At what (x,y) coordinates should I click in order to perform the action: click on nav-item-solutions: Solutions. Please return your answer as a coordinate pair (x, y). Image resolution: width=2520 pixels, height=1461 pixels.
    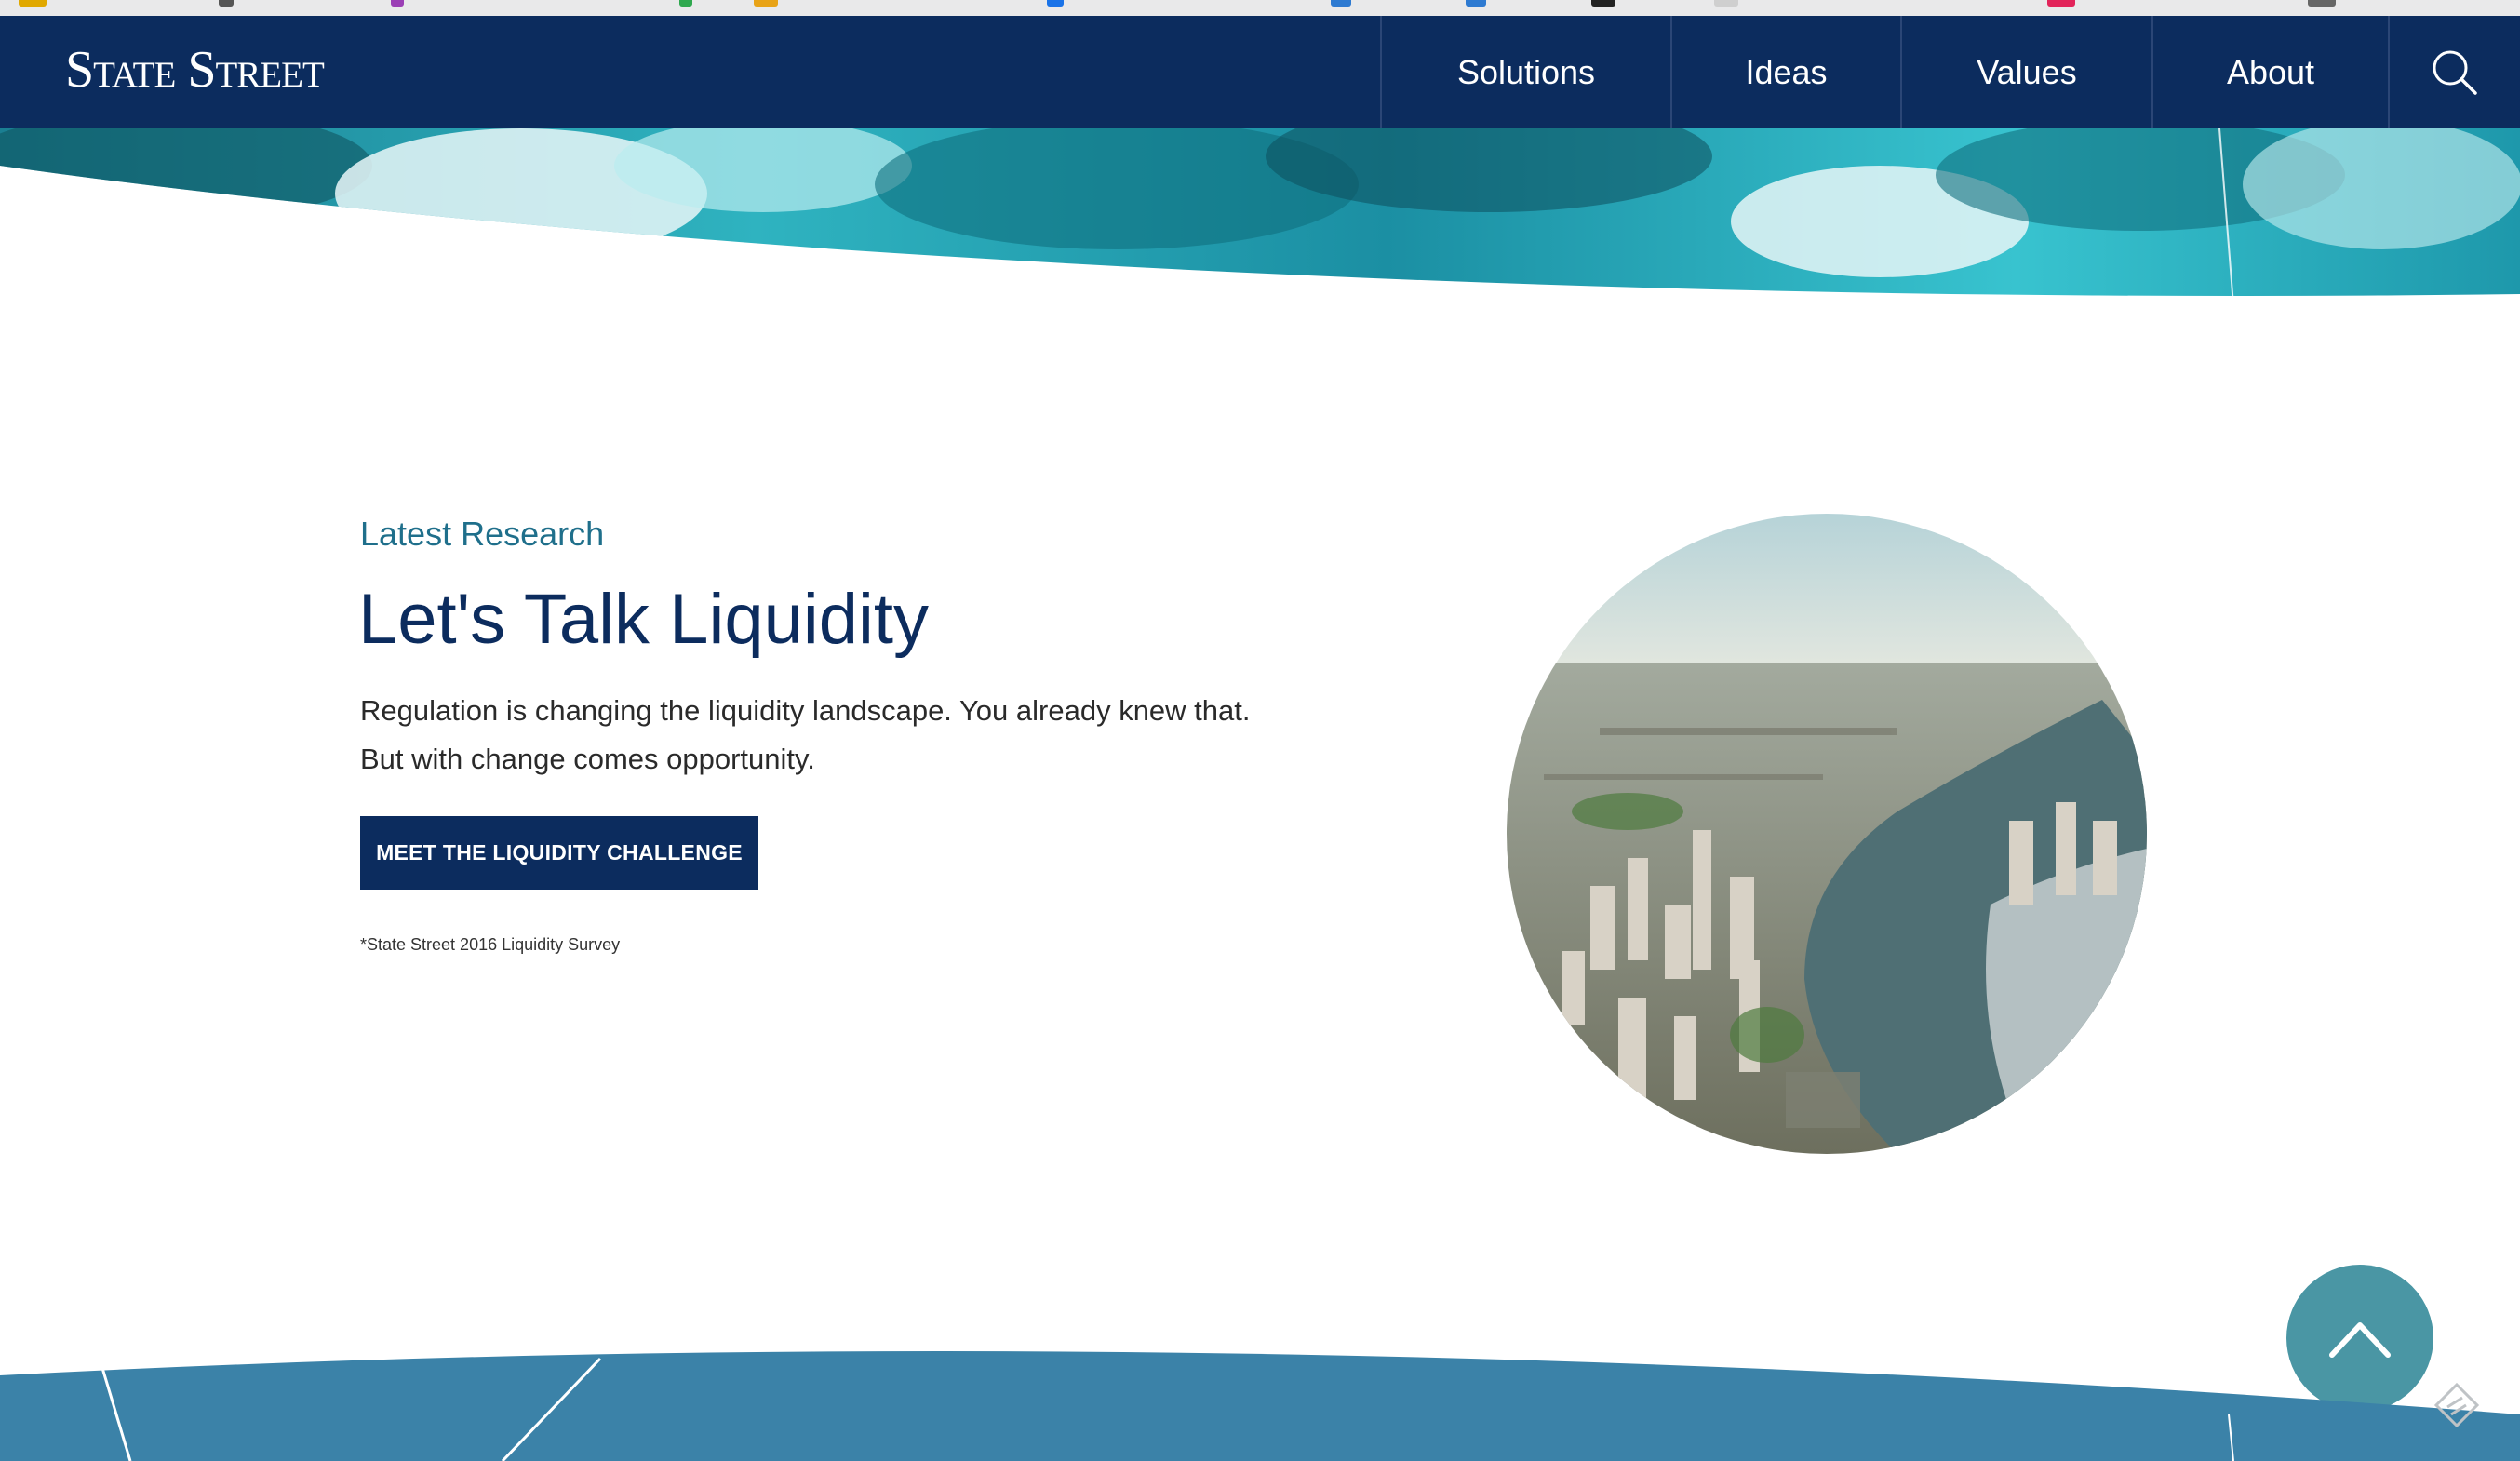
    Looking at the image, I should click on (1525, 72).